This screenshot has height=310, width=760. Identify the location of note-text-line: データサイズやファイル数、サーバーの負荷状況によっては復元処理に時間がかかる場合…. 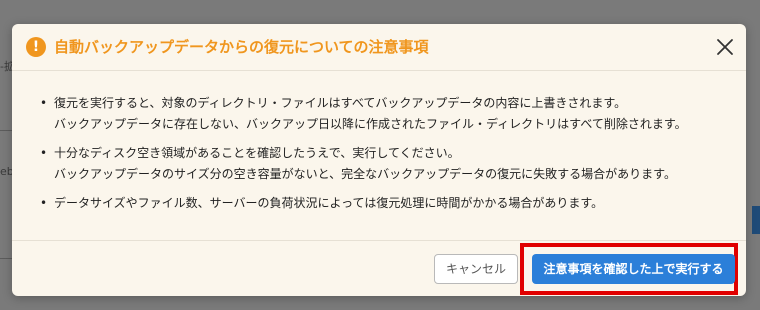
(329, 203).